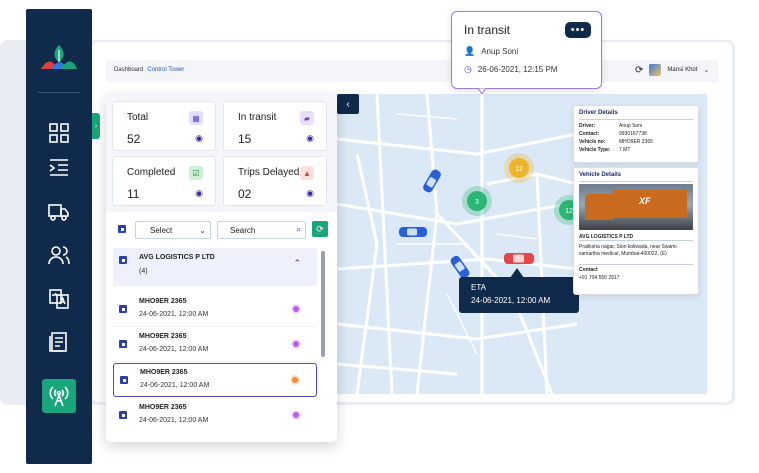 The height and width of the screenshot is (473, 759). I want to click on refresh-button: ⟳, so click(320, 229).